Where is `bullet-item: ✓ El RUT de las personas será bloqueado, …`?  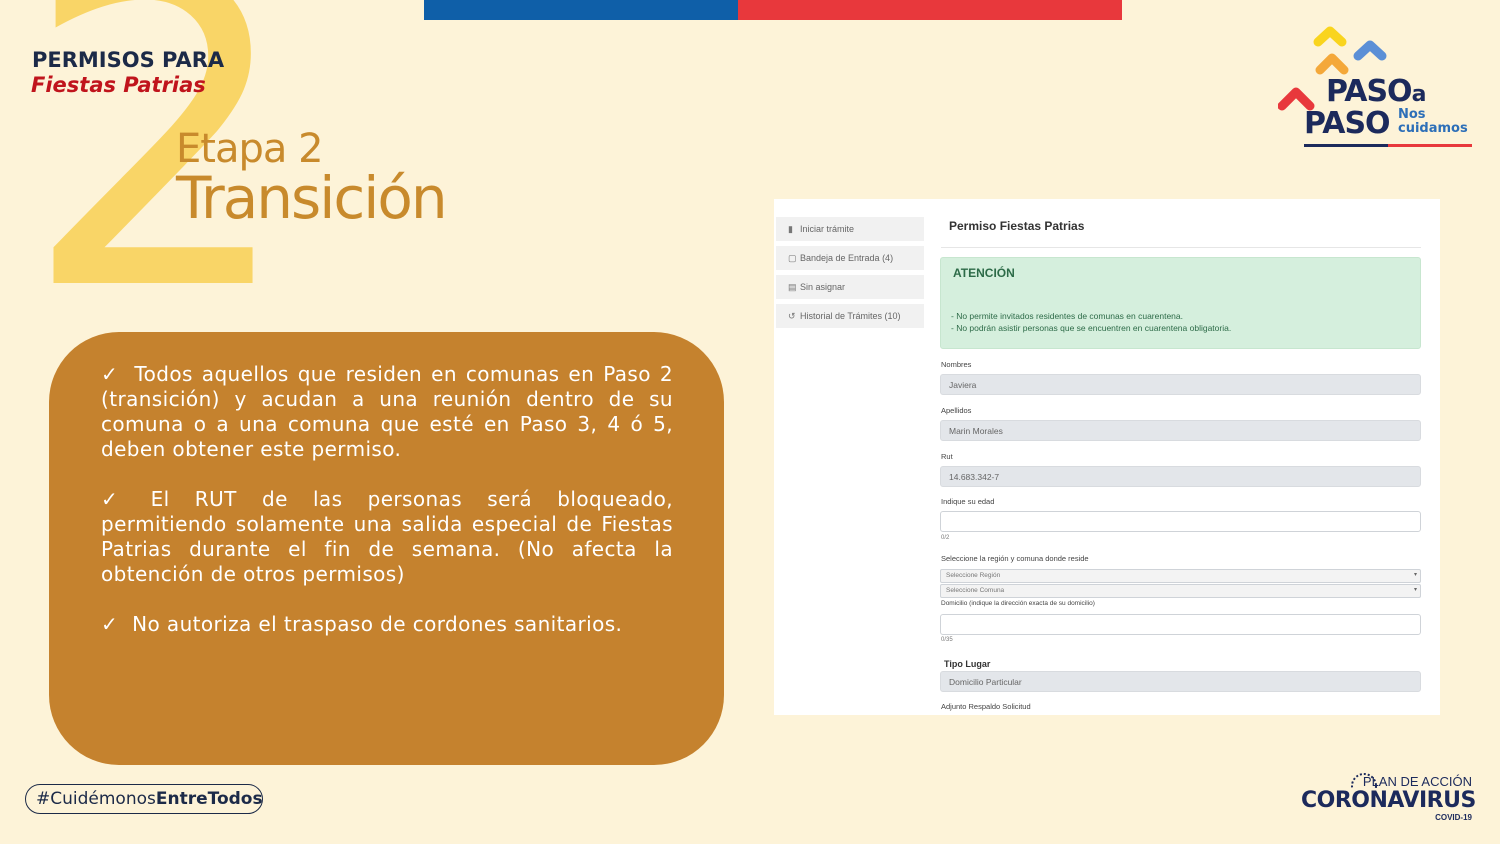 bullet-item: ✓ El RUT de las personas será bloqueado, … is located at coordinates (387, 537).